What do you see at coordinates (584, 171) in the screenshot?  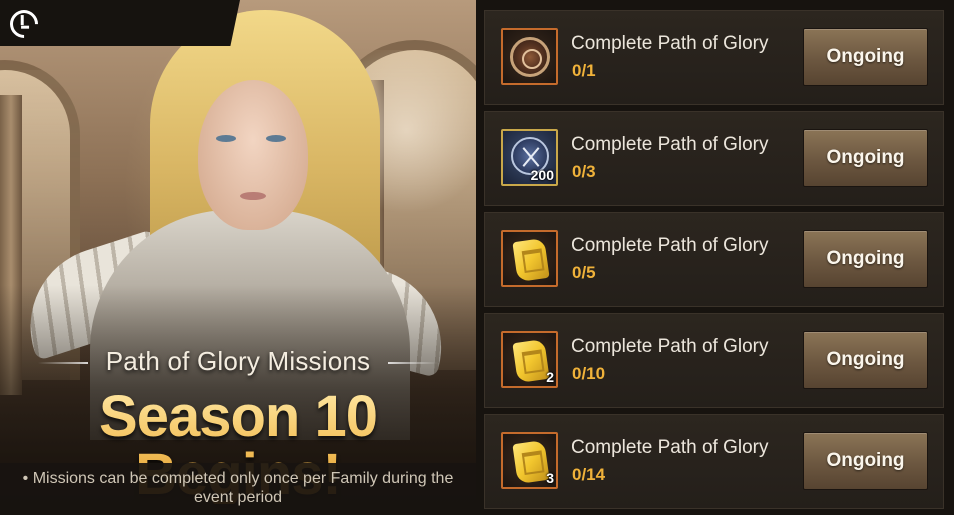 I see `mission-progress: 0/3` at bounding box center [584, 171].